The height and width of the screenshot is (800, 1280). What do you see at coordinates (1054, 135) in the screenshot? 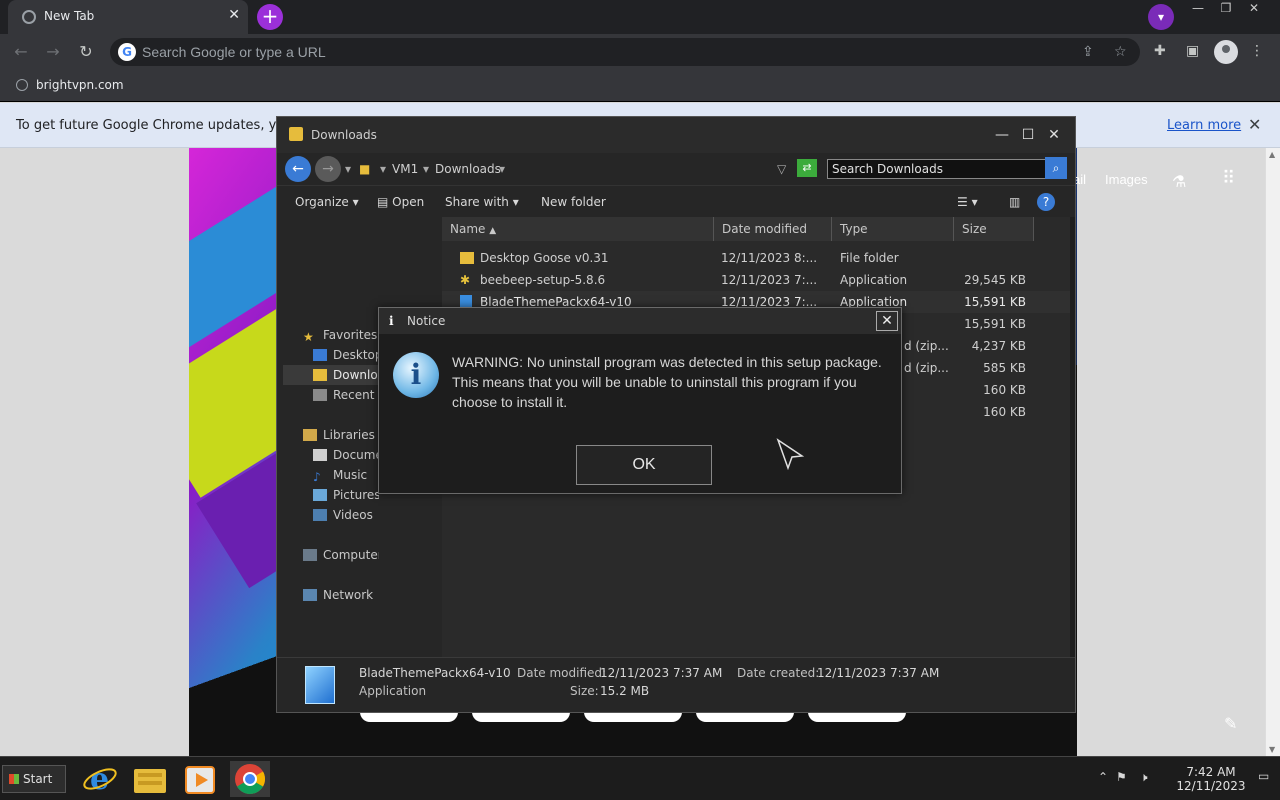
I see `close-icon: ✕` at bounding box center [1054, 135].